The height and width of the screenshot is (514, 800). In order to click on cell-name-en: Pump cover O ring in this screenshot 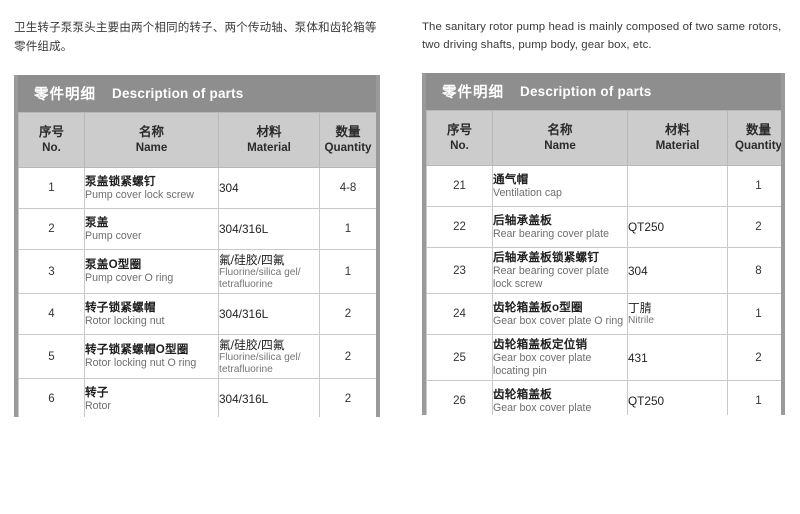, I will do `click(129, 278)`.